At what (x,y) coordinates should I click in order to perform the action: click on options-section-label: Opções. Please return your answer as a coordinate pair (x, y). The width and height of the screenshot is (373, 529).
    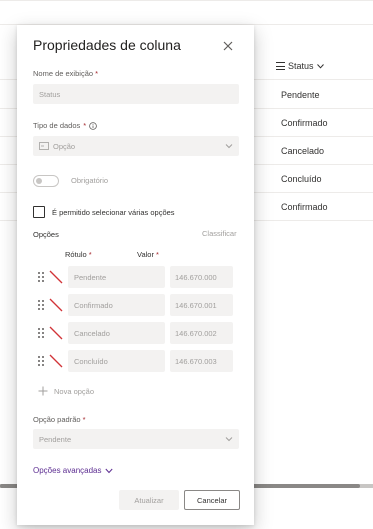
    Looking at the image, I should click on (46, 234).